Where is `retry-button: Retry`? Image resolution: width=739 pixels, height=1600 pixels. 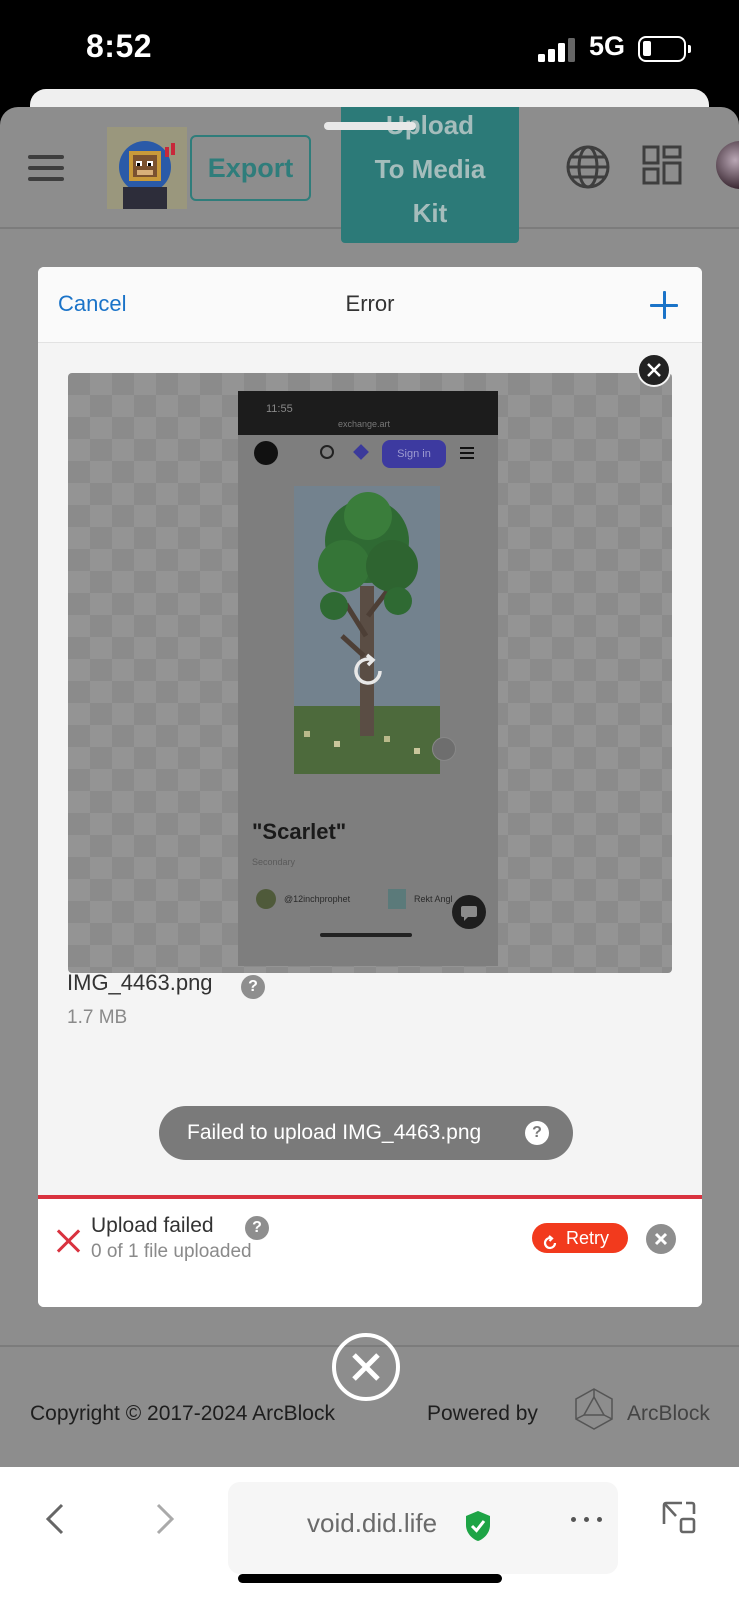
retry-button: Retry is located at coordinates (580, 1238).